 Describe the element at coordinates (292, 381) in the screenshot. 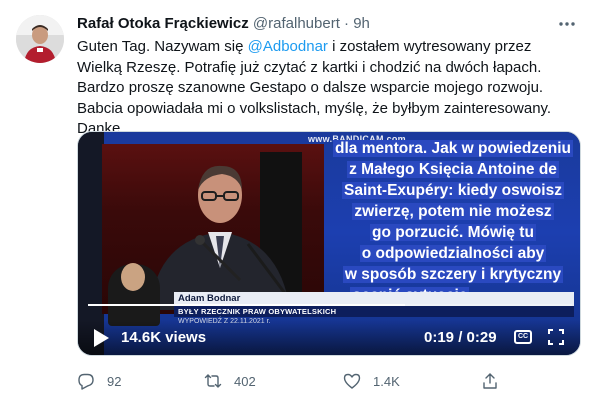

I see `tweet-actions: 92 402 1.4K` at that location.